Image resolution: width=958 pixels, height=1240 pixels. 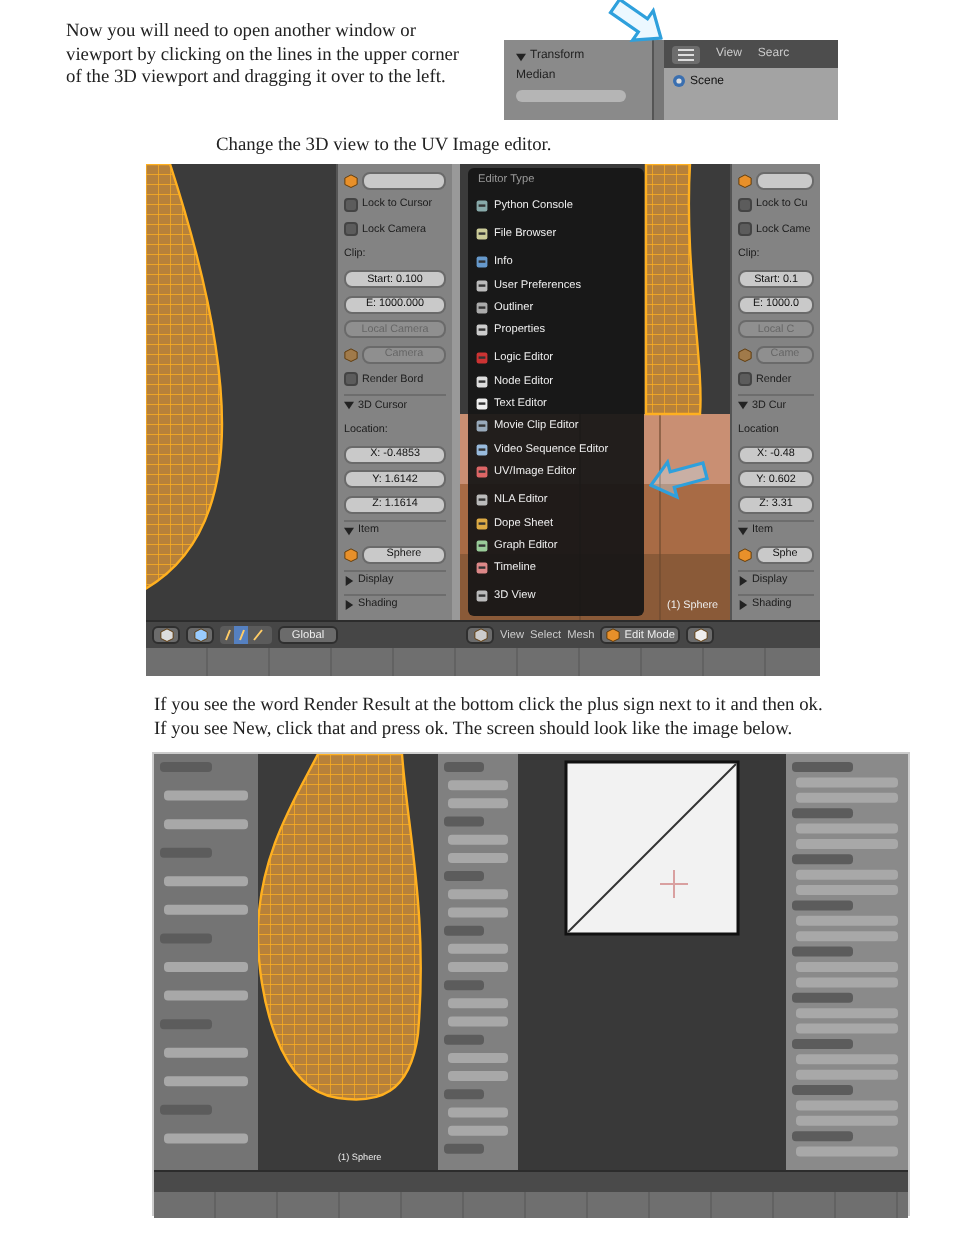 I want to click on instruction-paragraph: Now you will need to open another window or viewport by clicking on the lines in the upper corner of the 3D viewport and dragging it over to the left., so click(x=263, y=56).